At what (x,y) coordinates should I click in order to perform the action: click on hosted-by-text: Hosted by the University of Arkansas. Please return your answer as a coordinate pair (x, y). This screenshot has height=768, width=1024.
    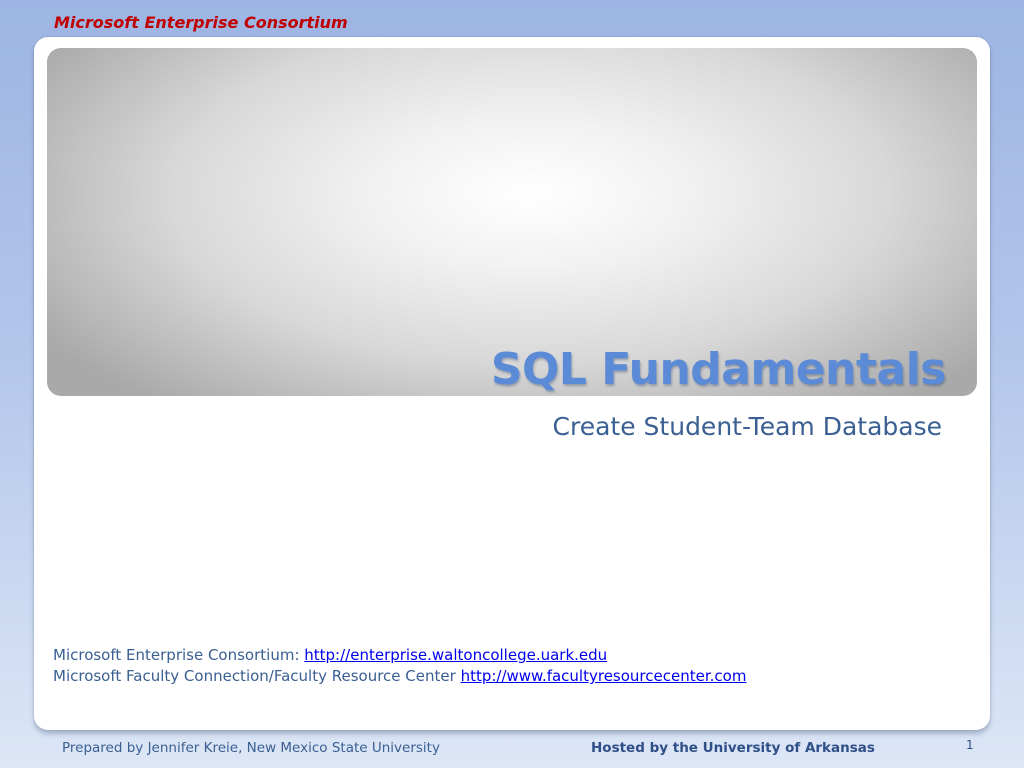
    Looking at the image, I should click on (733, 748).